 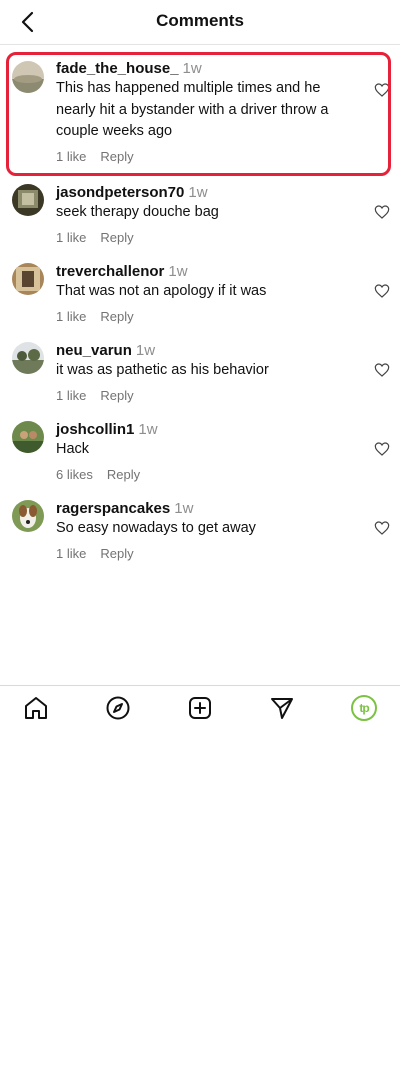 What do you see at coordinates (36, 708) in the screenshot?
I see `home-icon` at bounding box center [36, 708].